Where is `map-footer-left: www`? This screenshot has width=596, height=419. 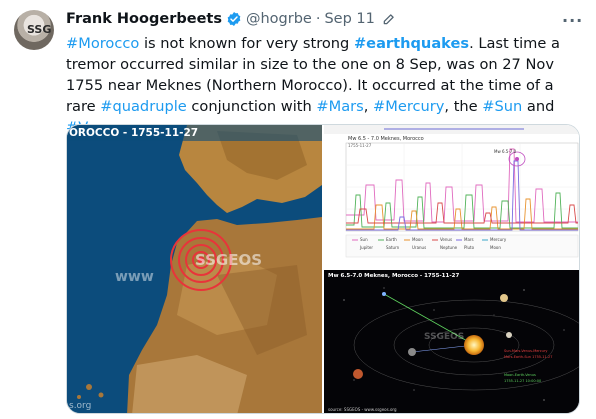
map-footer-left: www is located at coordinates (134, 277).